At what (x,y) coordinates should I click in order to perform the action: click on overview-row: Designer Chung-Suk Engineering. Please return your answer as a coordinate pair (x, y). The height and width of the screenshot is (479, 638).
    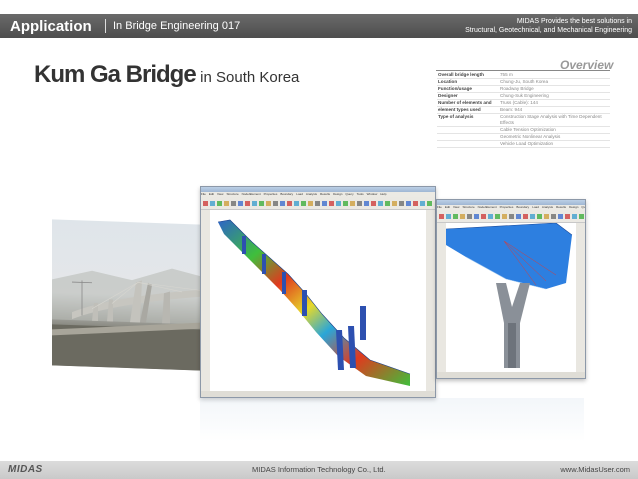
    Looking at the image, I should click on (523, 96).